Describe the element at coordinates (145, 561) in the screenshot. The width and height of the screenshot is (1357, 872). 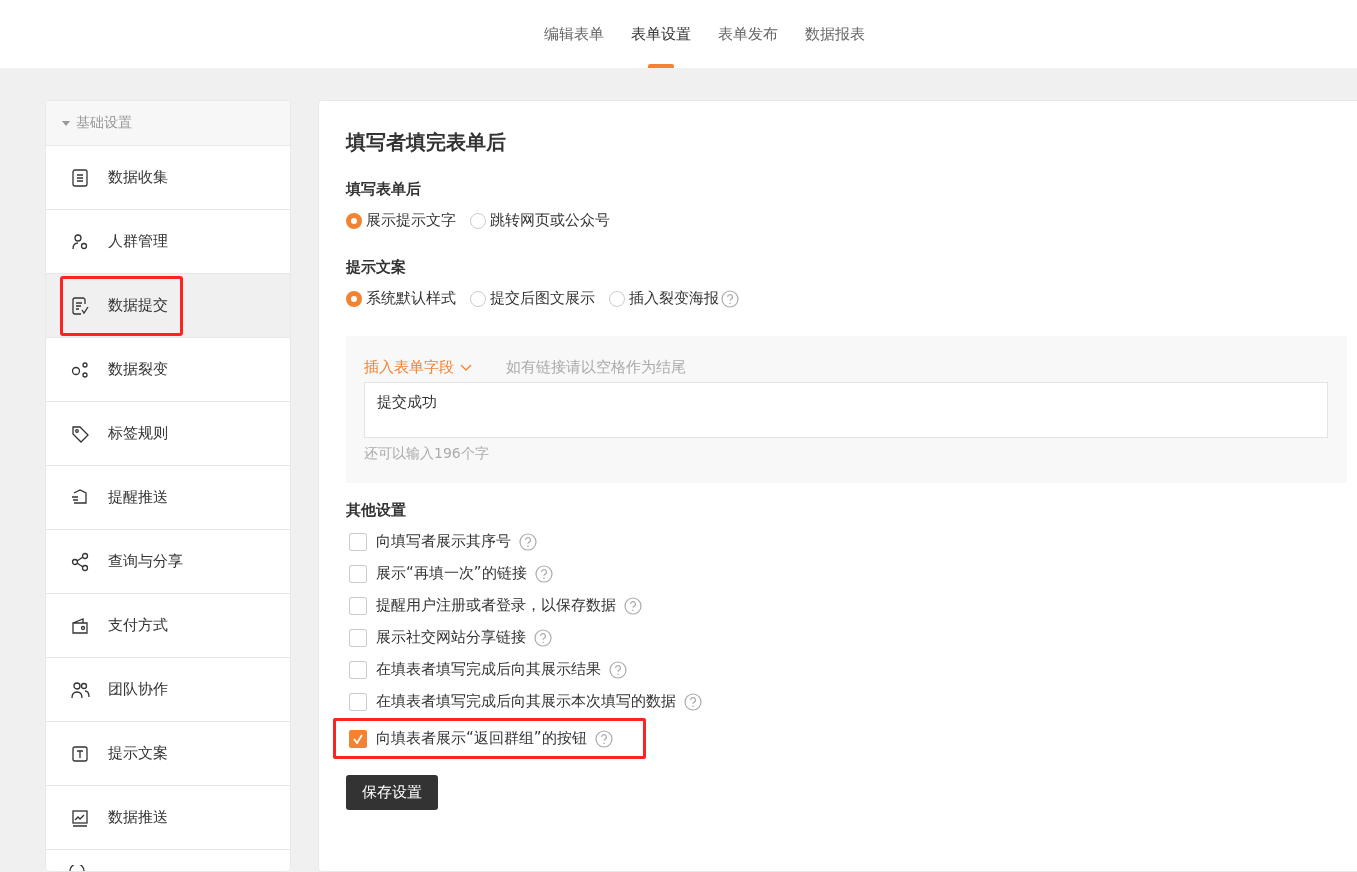
I see `sidebar-item-label: 查询与分享` at that location.